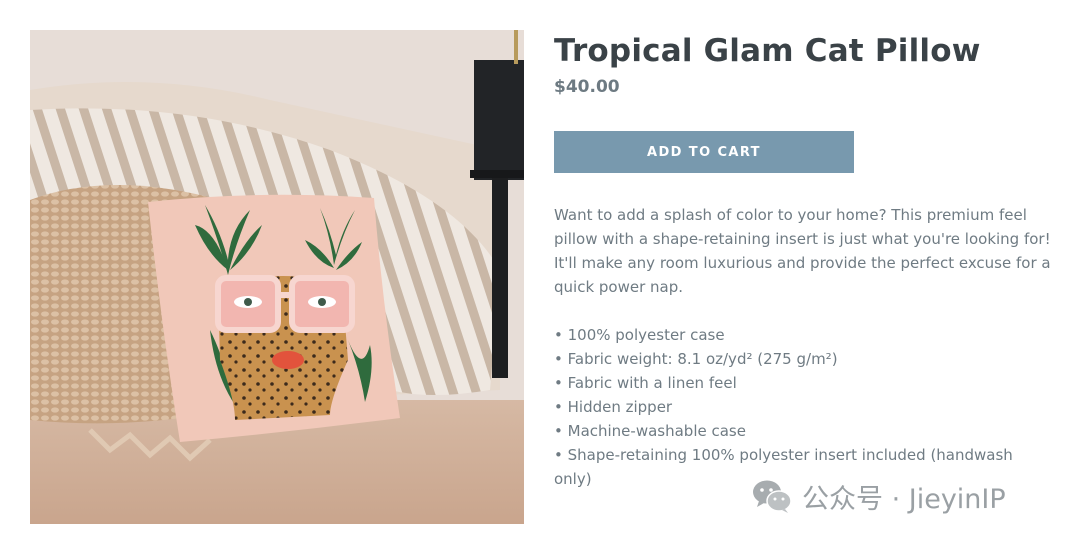  Describe the element at coordinates (794, 431) in the screenshot. I see `feature-item: Machine-washable case` at that location.